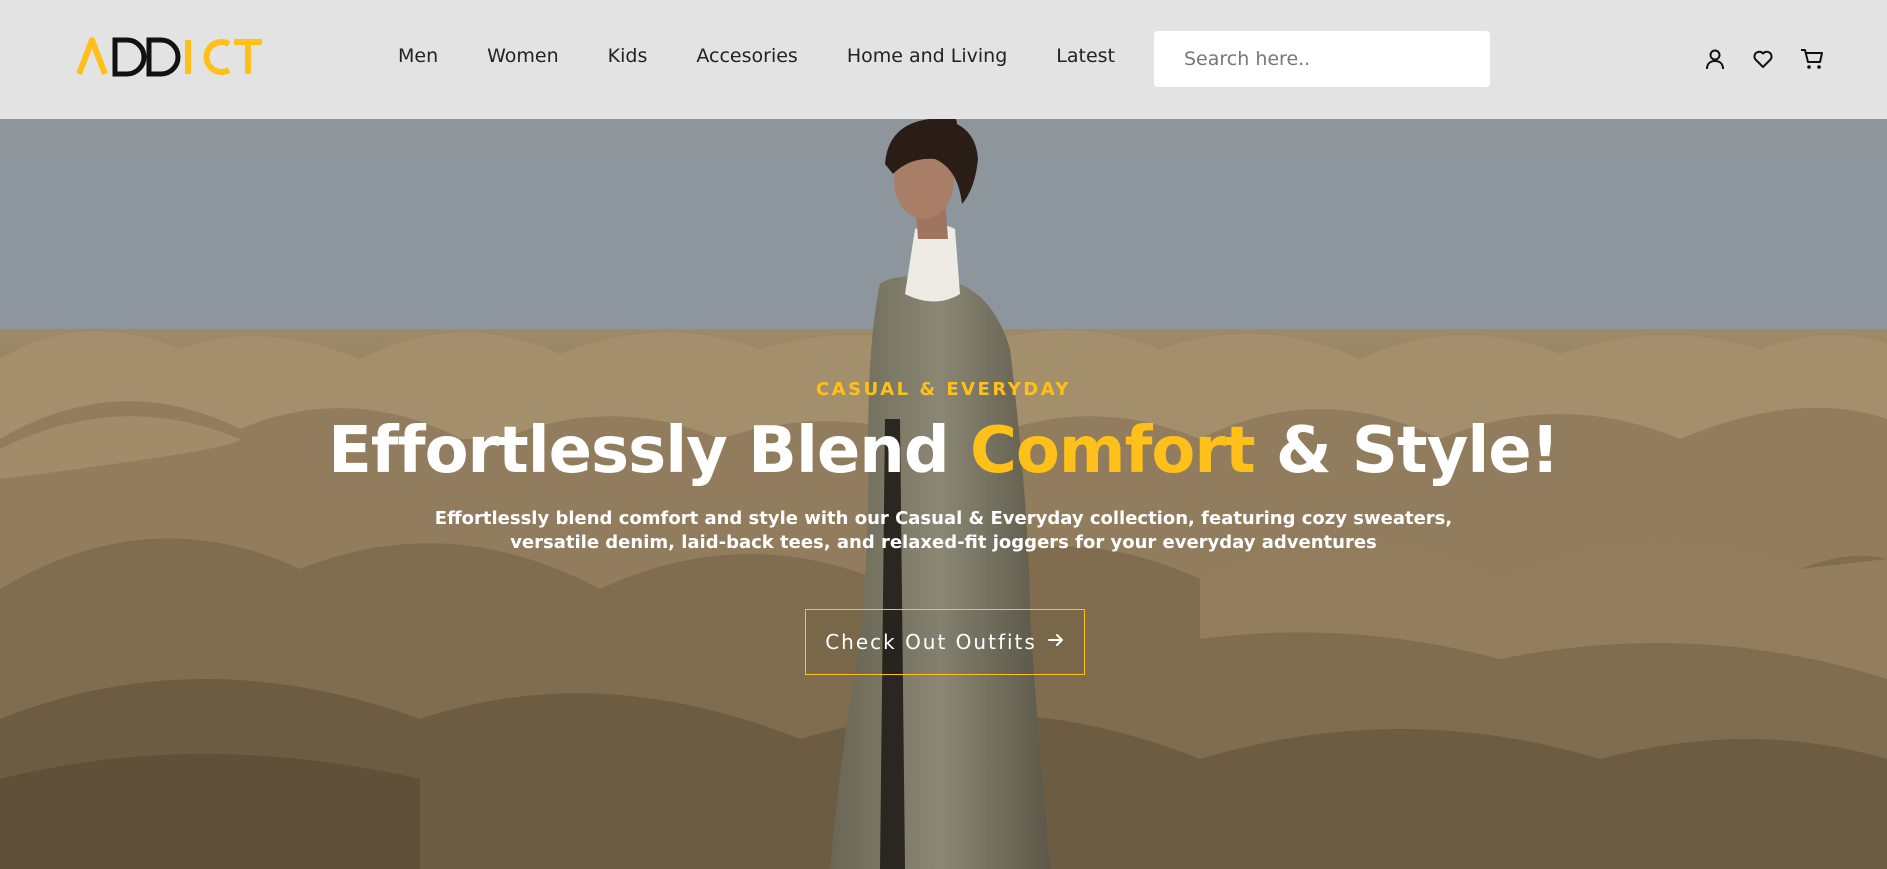 The width and height of the screenshot is (1887, 869). I want to click on account-button, so click(1715, 59).